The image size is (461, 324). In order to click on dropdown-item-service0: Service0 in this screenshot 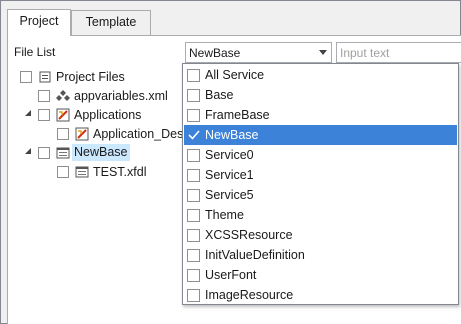, I will do `click(320, 155)`.